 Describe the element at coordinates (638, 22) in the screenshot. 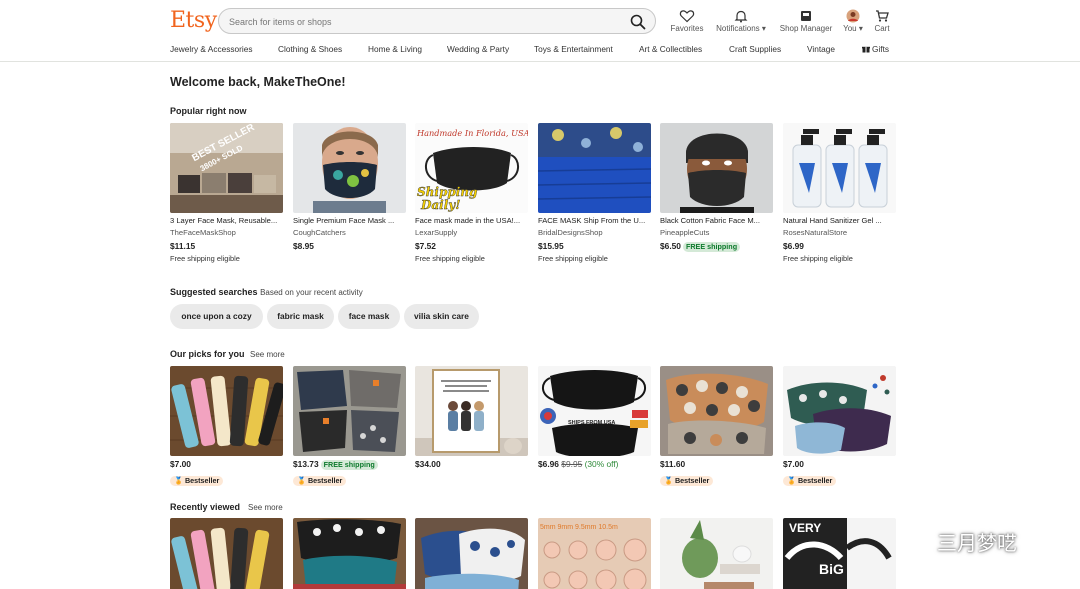

I see `search-icon` at that location.